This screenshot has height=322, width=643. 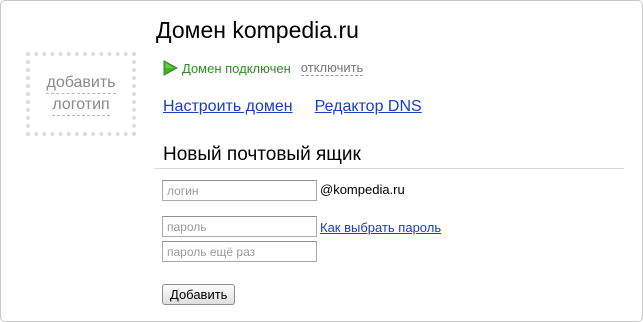 What do you see at coordinates (368, 106) in the screenshot?
I see `dns-editor-link: Редактор DNS` at bounding box center [368, 106].